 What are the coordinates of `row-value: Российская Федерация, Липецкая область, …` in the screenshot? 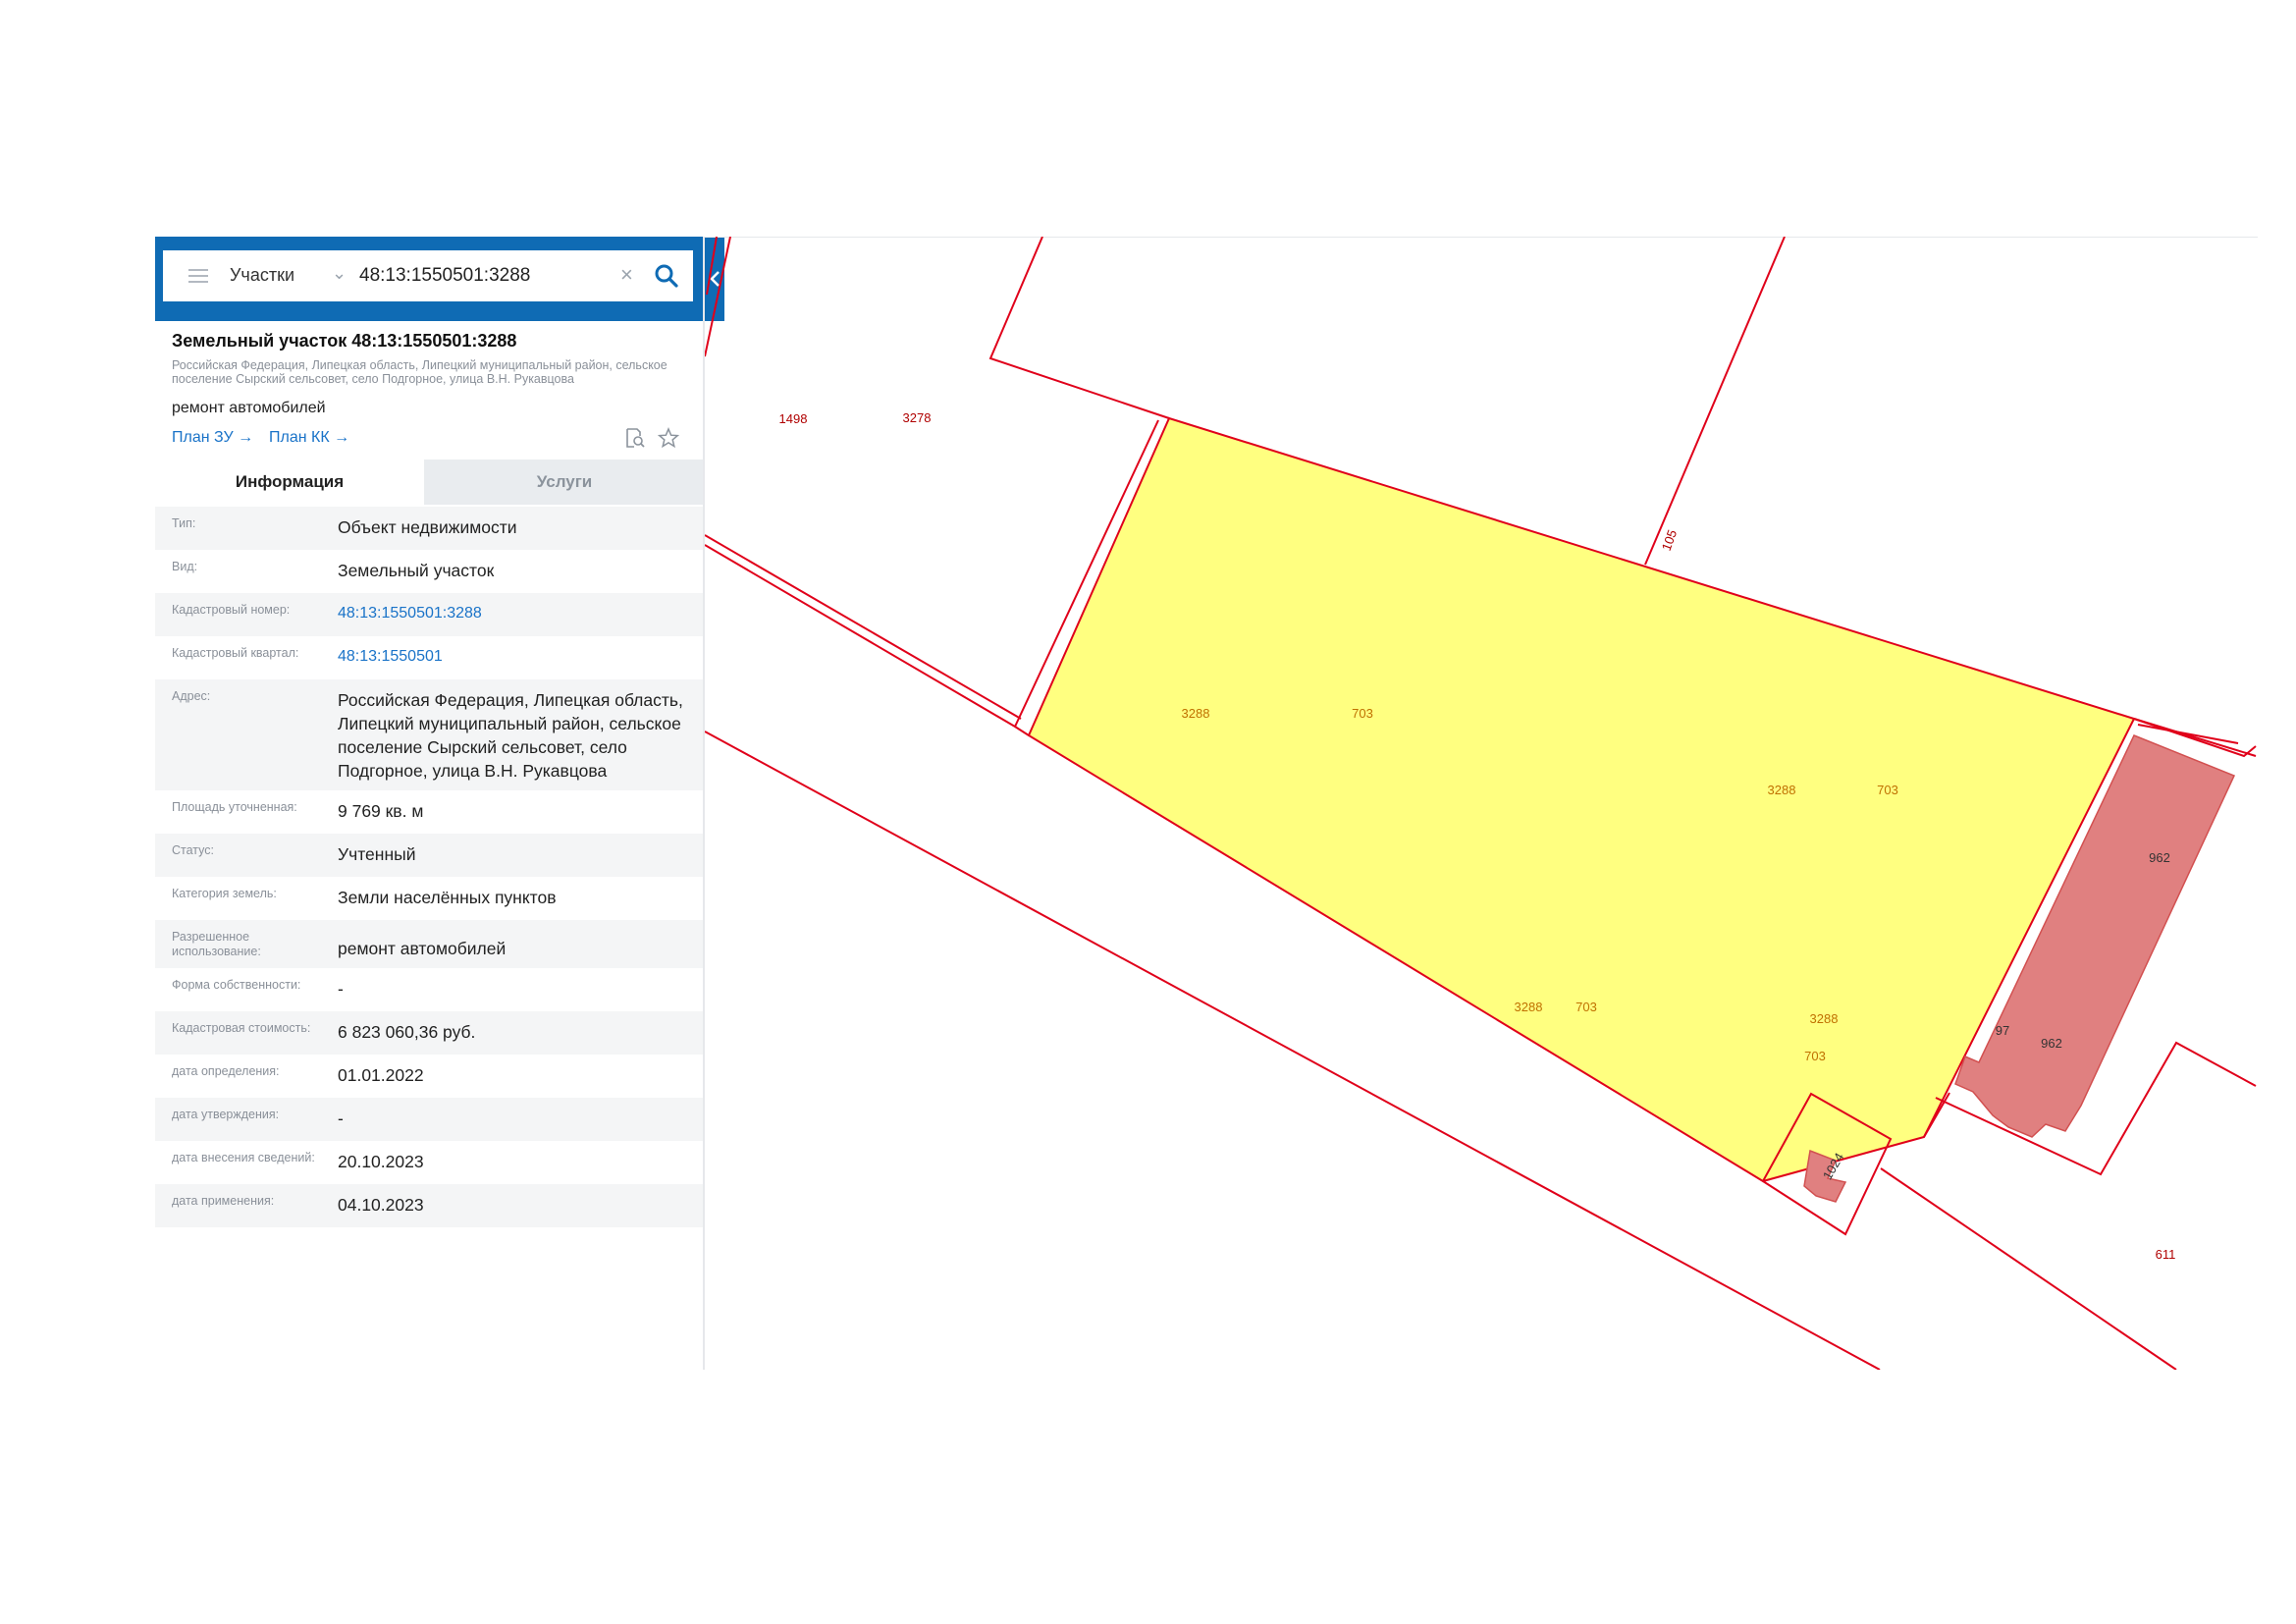 It's located at (510, 735).